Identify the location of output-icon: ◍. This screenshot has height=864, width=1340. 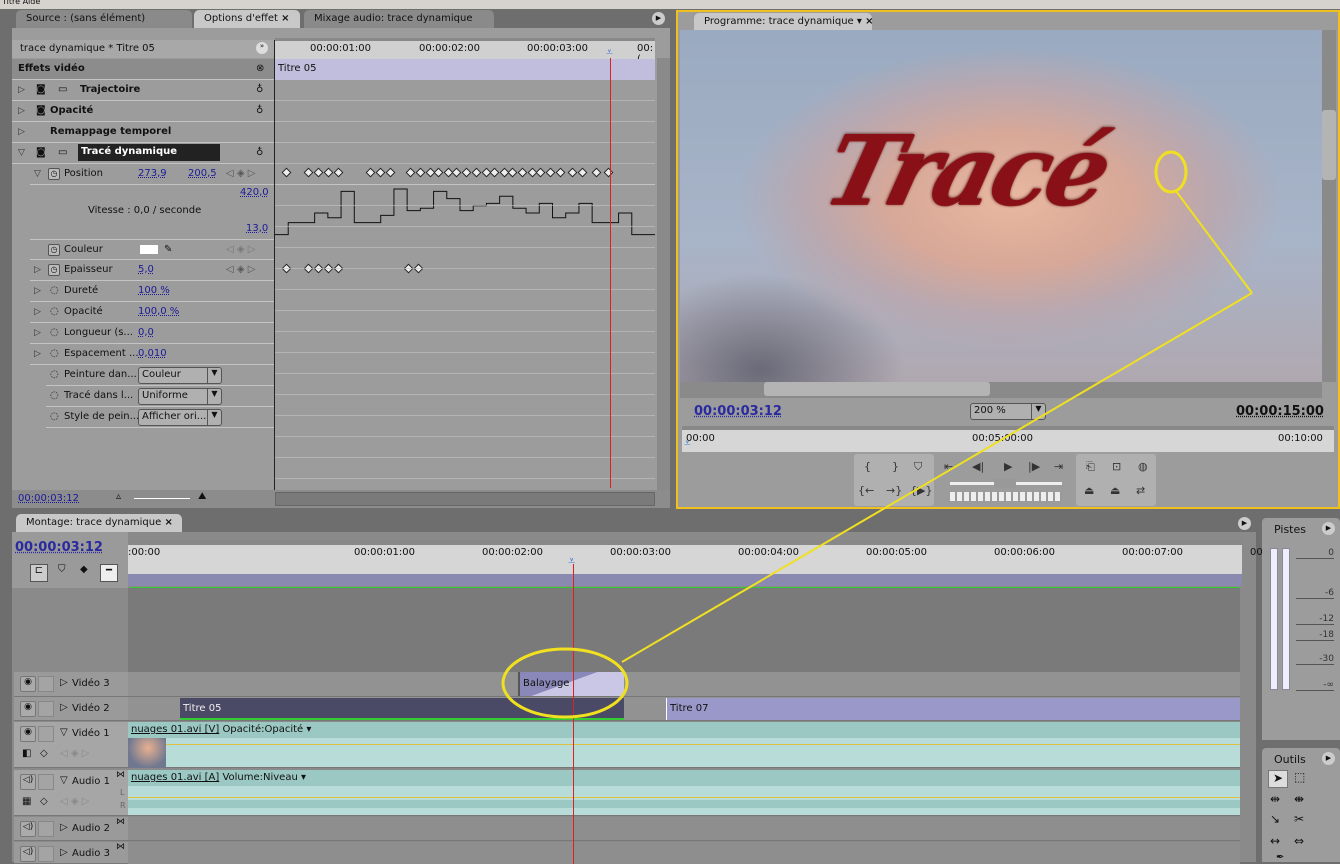
(1143, 466).